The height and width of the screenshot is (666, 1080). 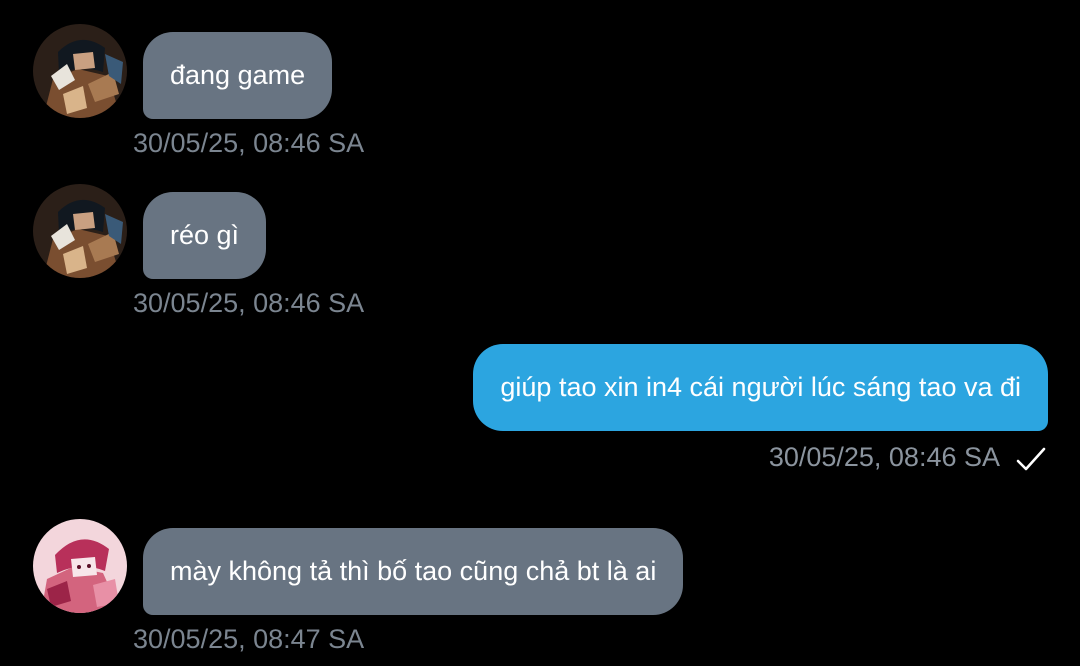 I want to click on message-text: réo gì, so click(x=205, y=235).